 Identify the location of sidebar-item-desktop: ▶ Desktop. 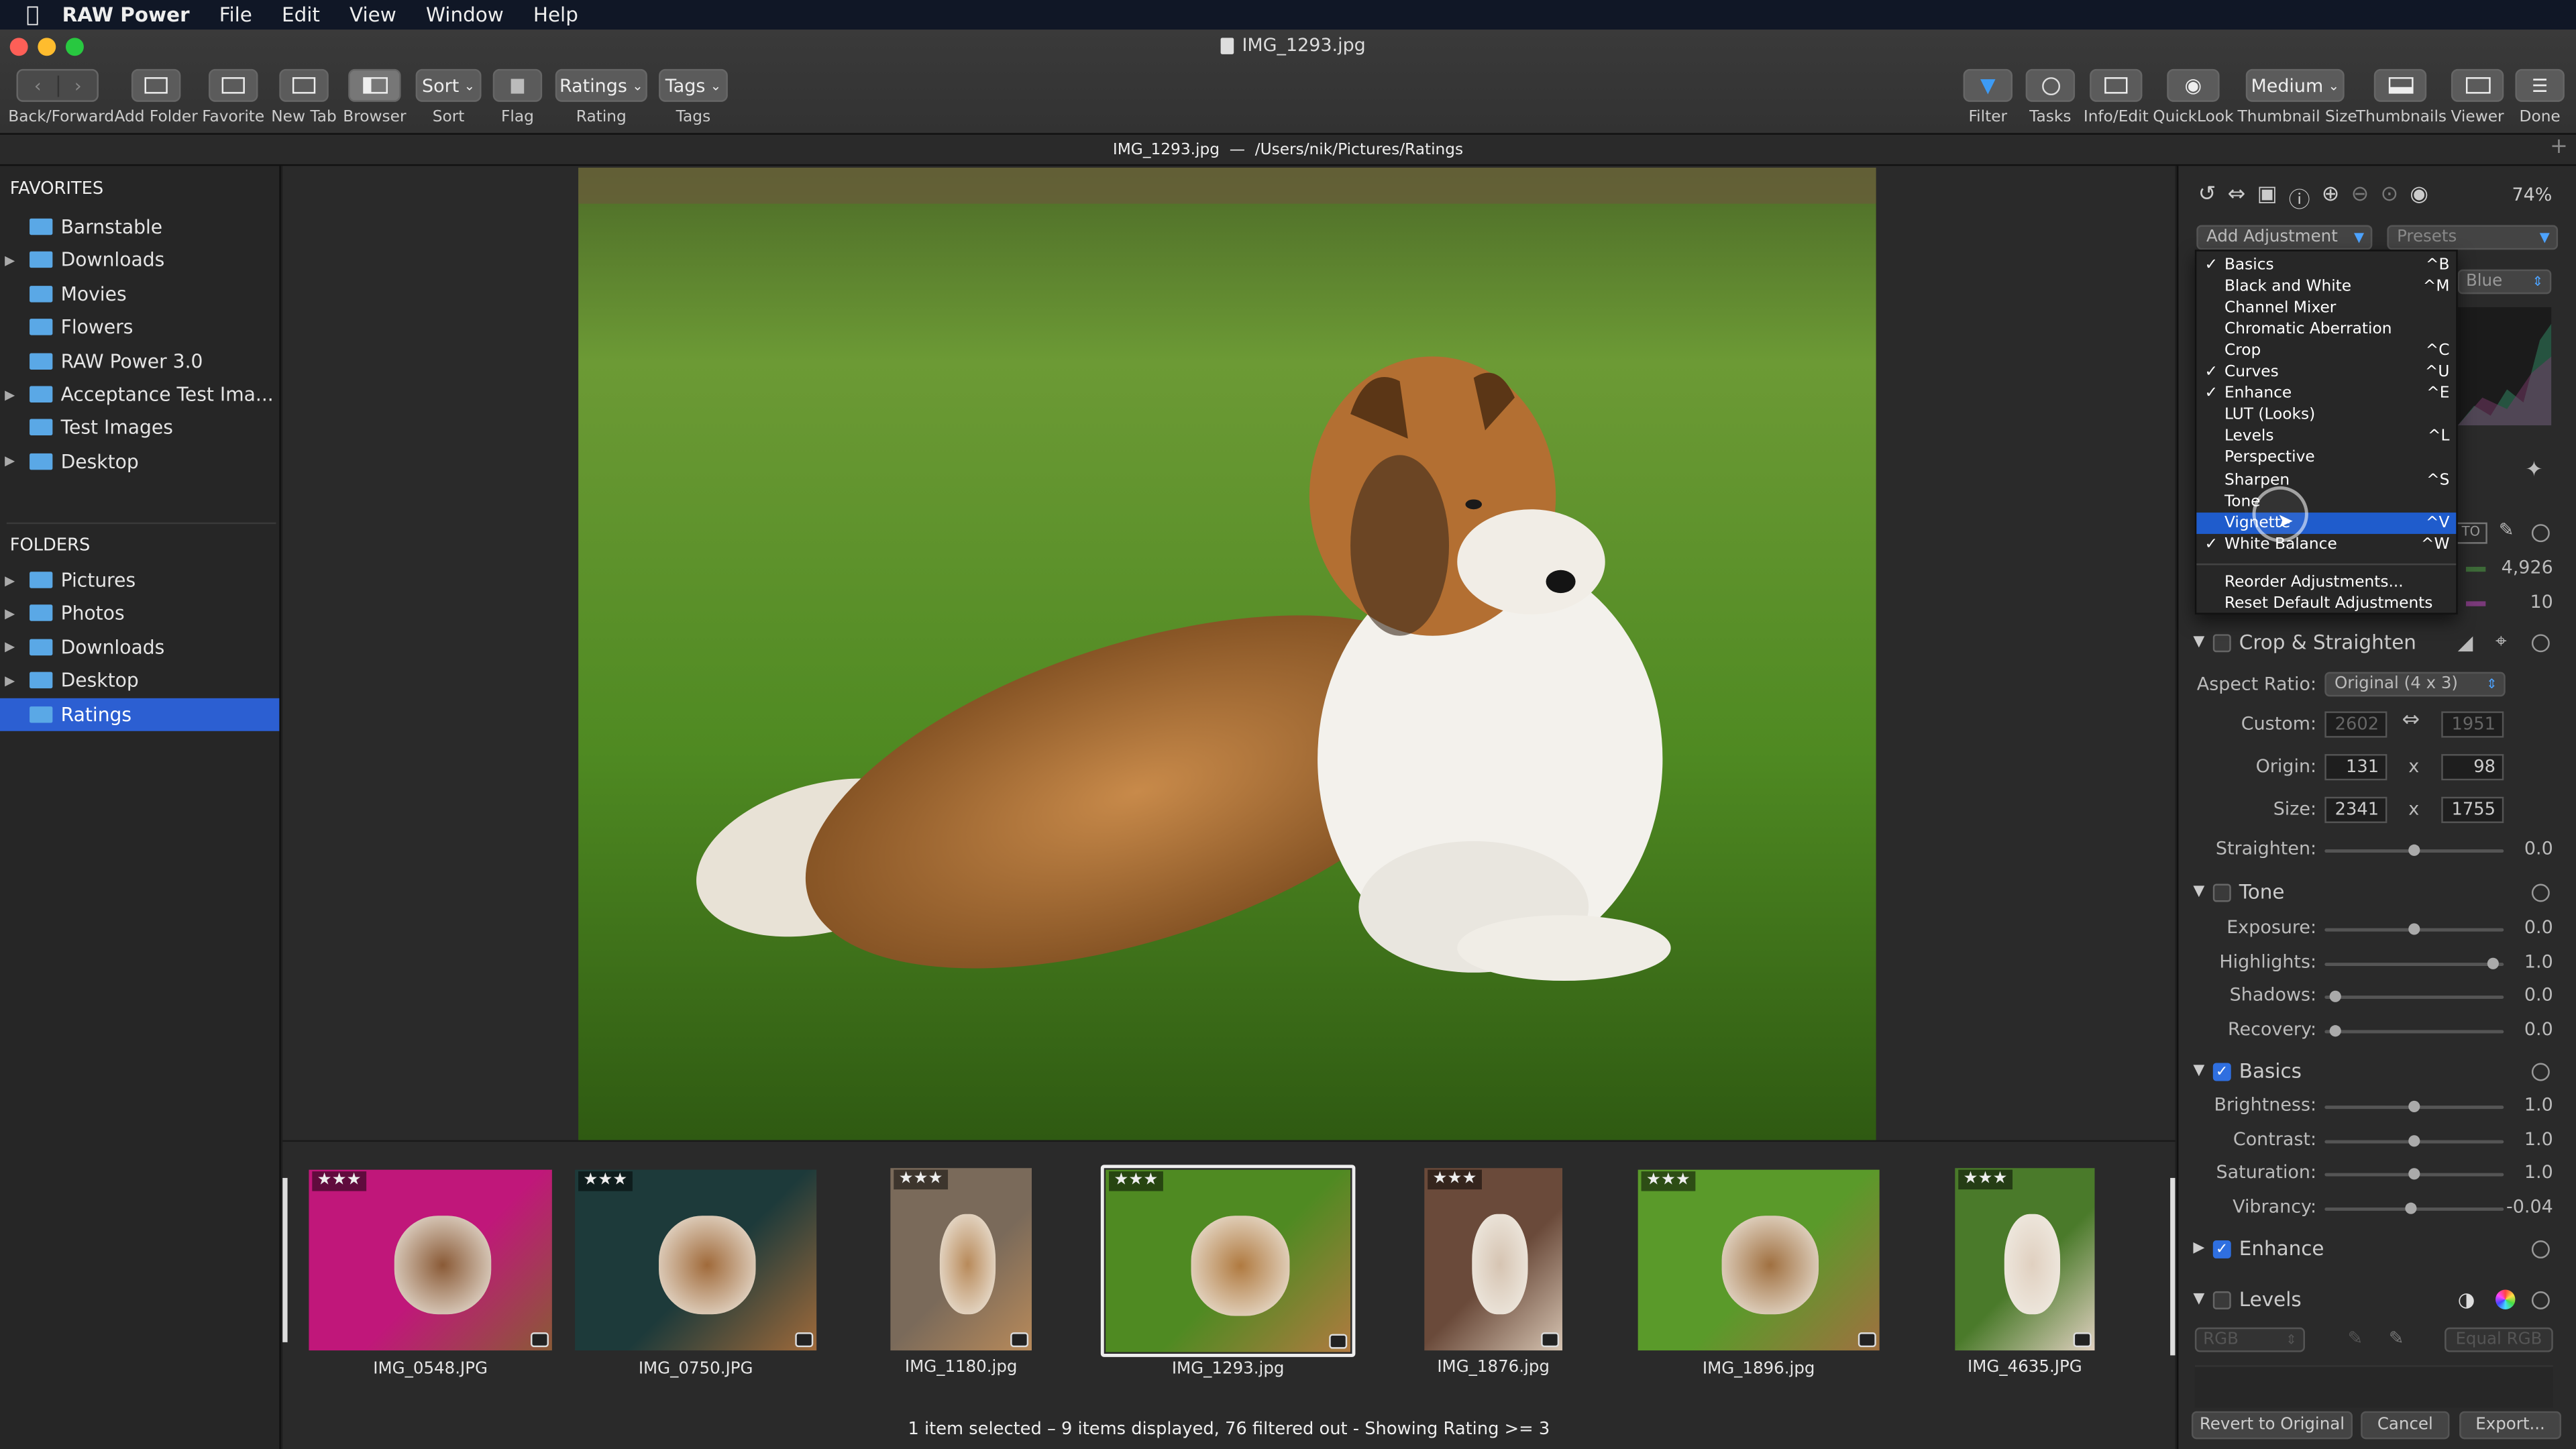
(139, 680).